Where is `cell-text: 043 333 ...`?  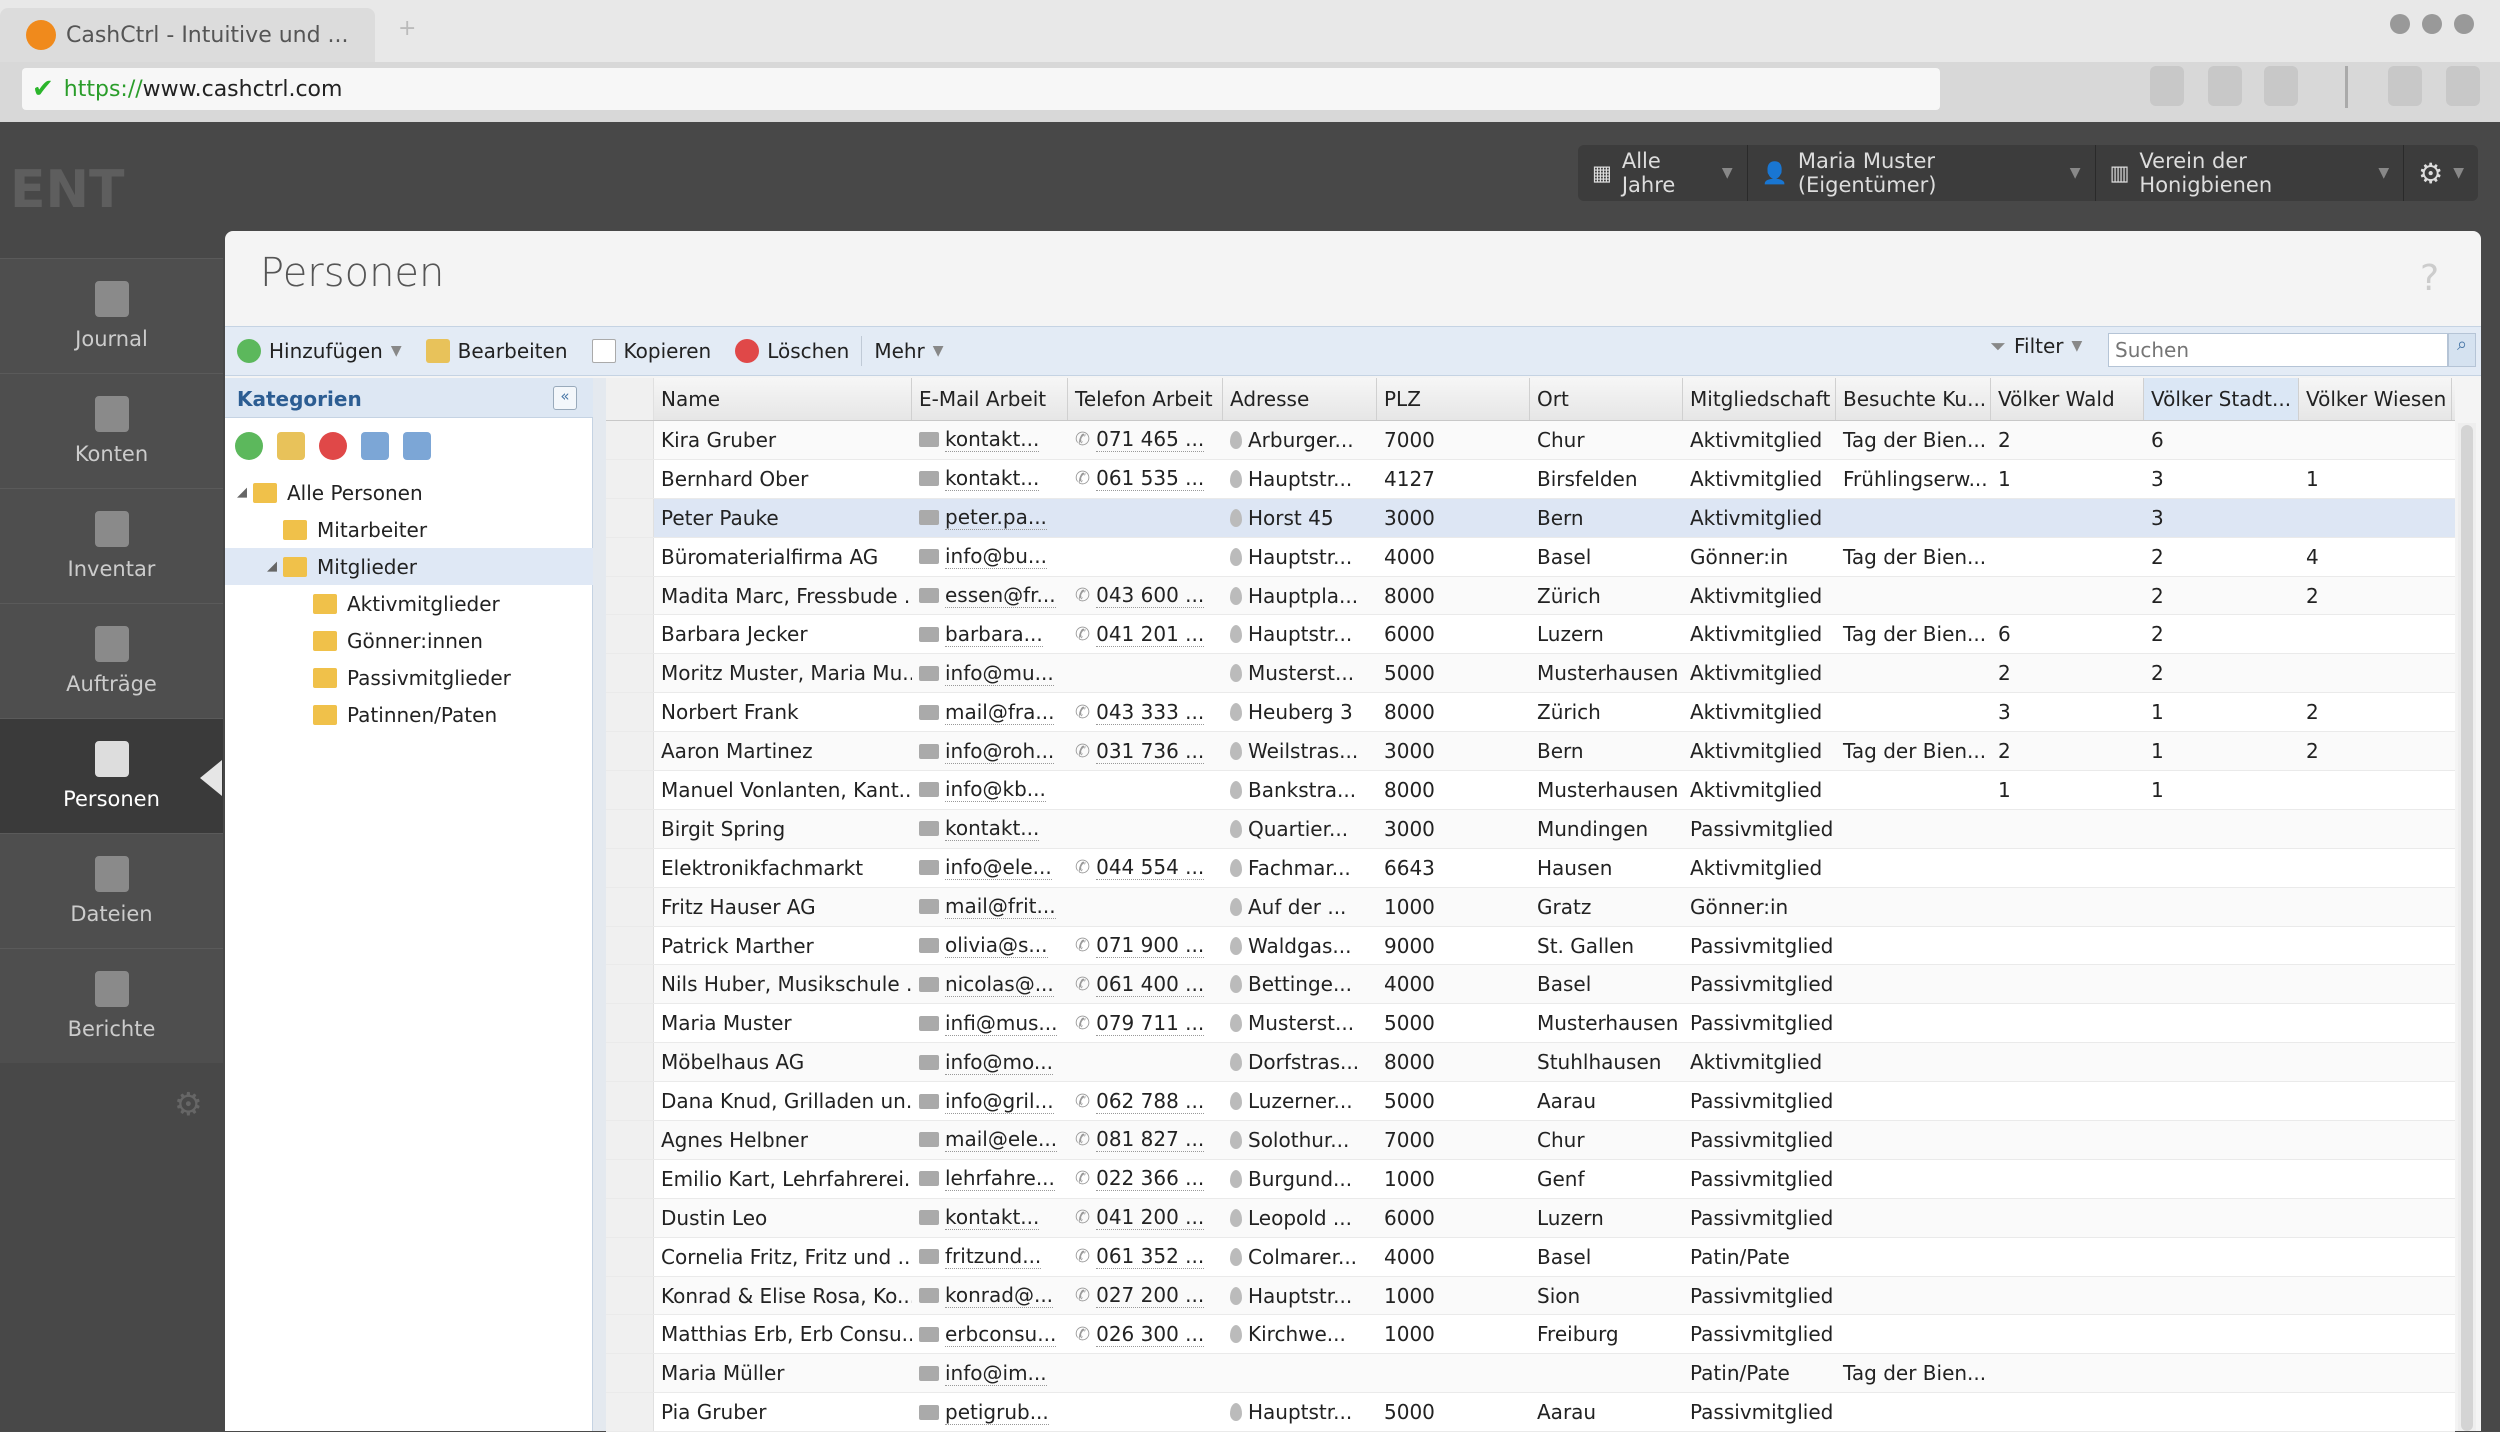 cell-text: 043 333 ... is located at coordinates (1150, 712).